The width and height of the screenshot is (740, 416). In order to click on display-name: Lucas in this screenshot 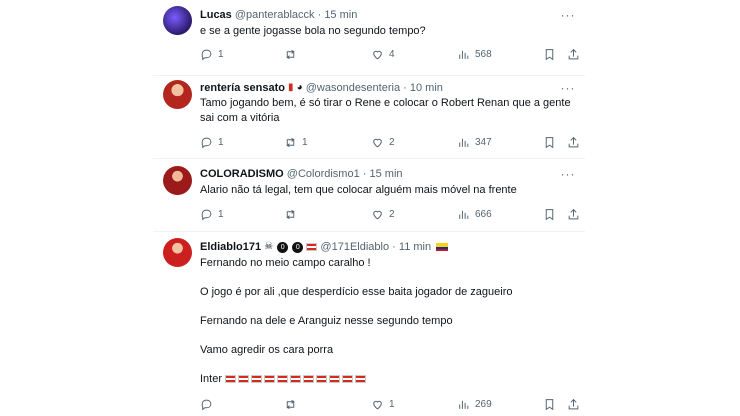, I will do `click(216, 15)`.